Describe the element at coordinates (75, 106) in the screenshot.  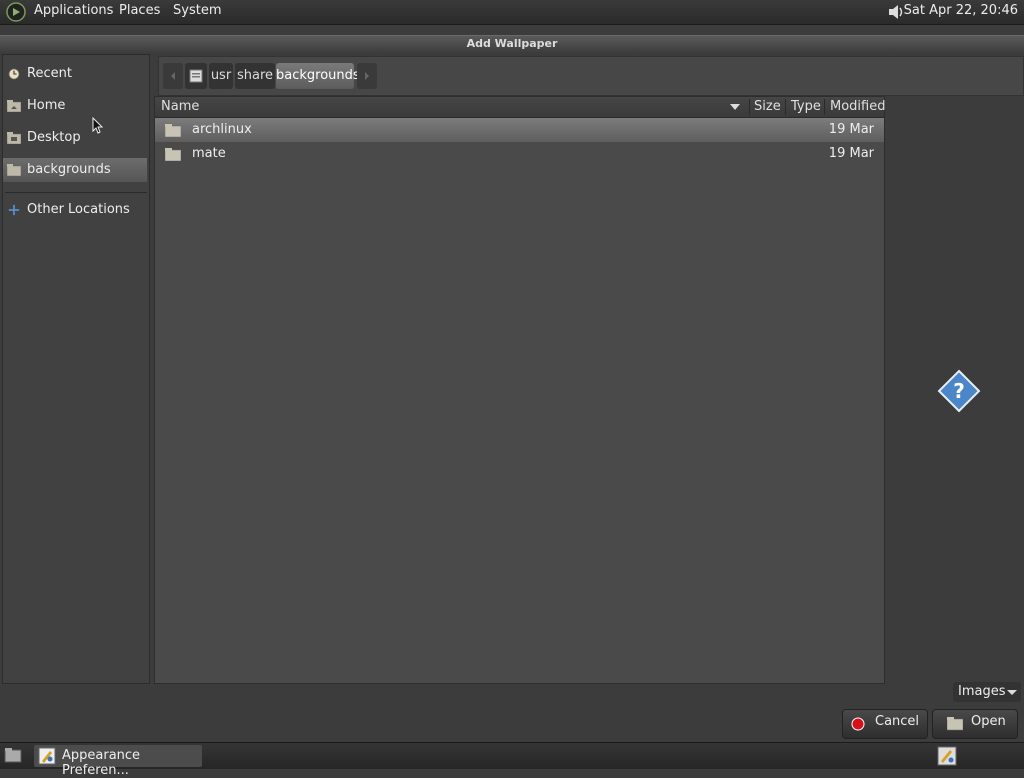
I see `sidebar-item-home: Home` at that location.